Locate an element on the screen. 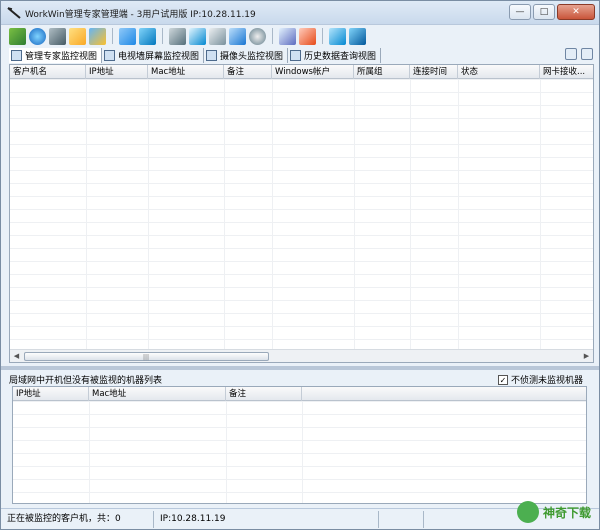  skip-detect-checkbox: ✓ 不侦测未监视机器 is located at coordinates (540, 379).